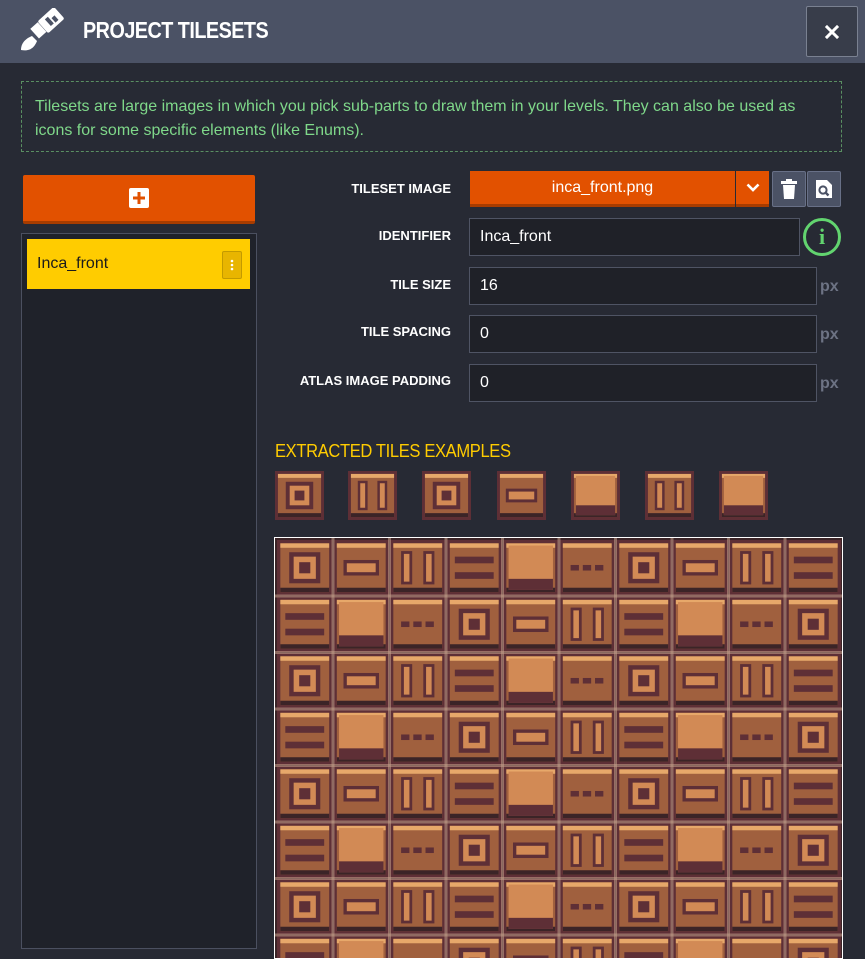 The image size is (865, 959). I want to click on window-title: PROJECT TILESETS, so click(176, 30).